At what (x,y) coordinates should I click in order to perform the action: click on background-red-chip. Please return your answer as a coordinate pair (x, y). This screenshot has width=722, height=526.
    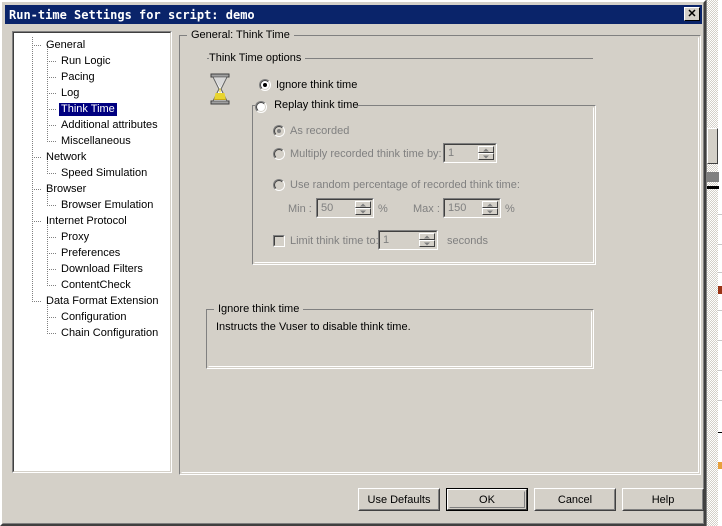
    Looking at the image, I should click on (720, 290).